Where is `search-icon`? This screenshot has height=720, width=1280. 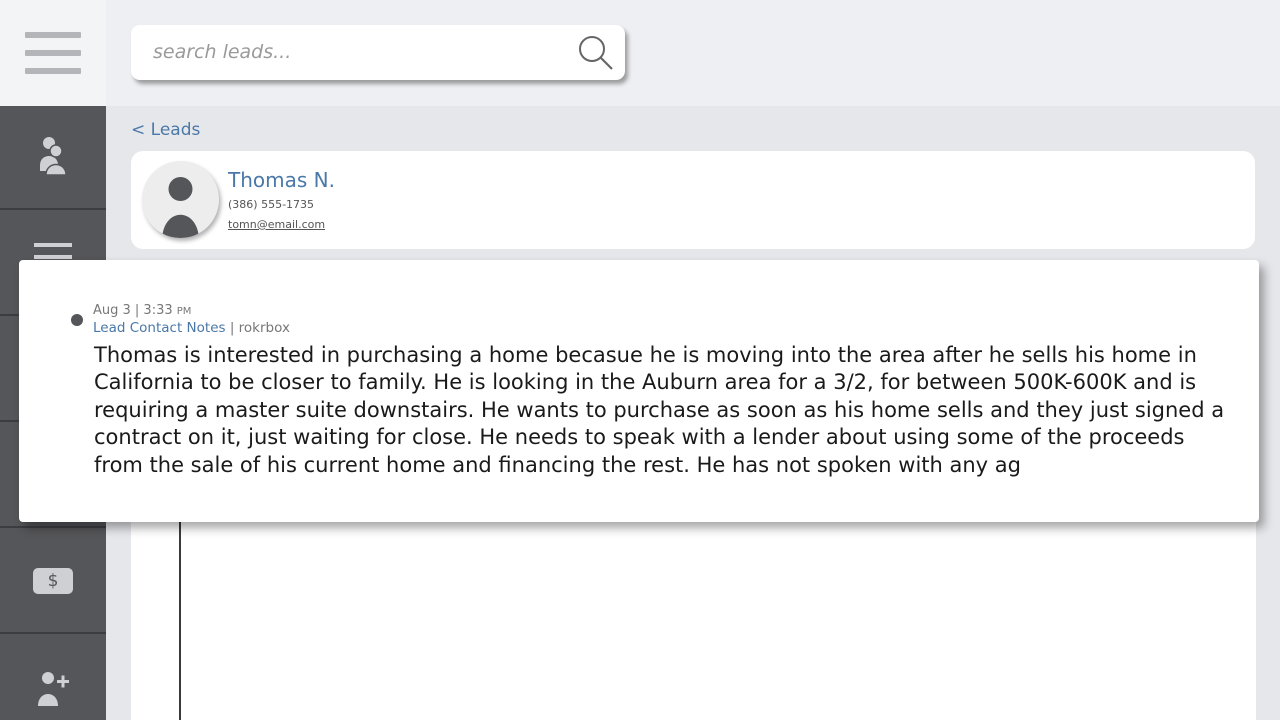 search-icon is located at coordinates (596, 53).